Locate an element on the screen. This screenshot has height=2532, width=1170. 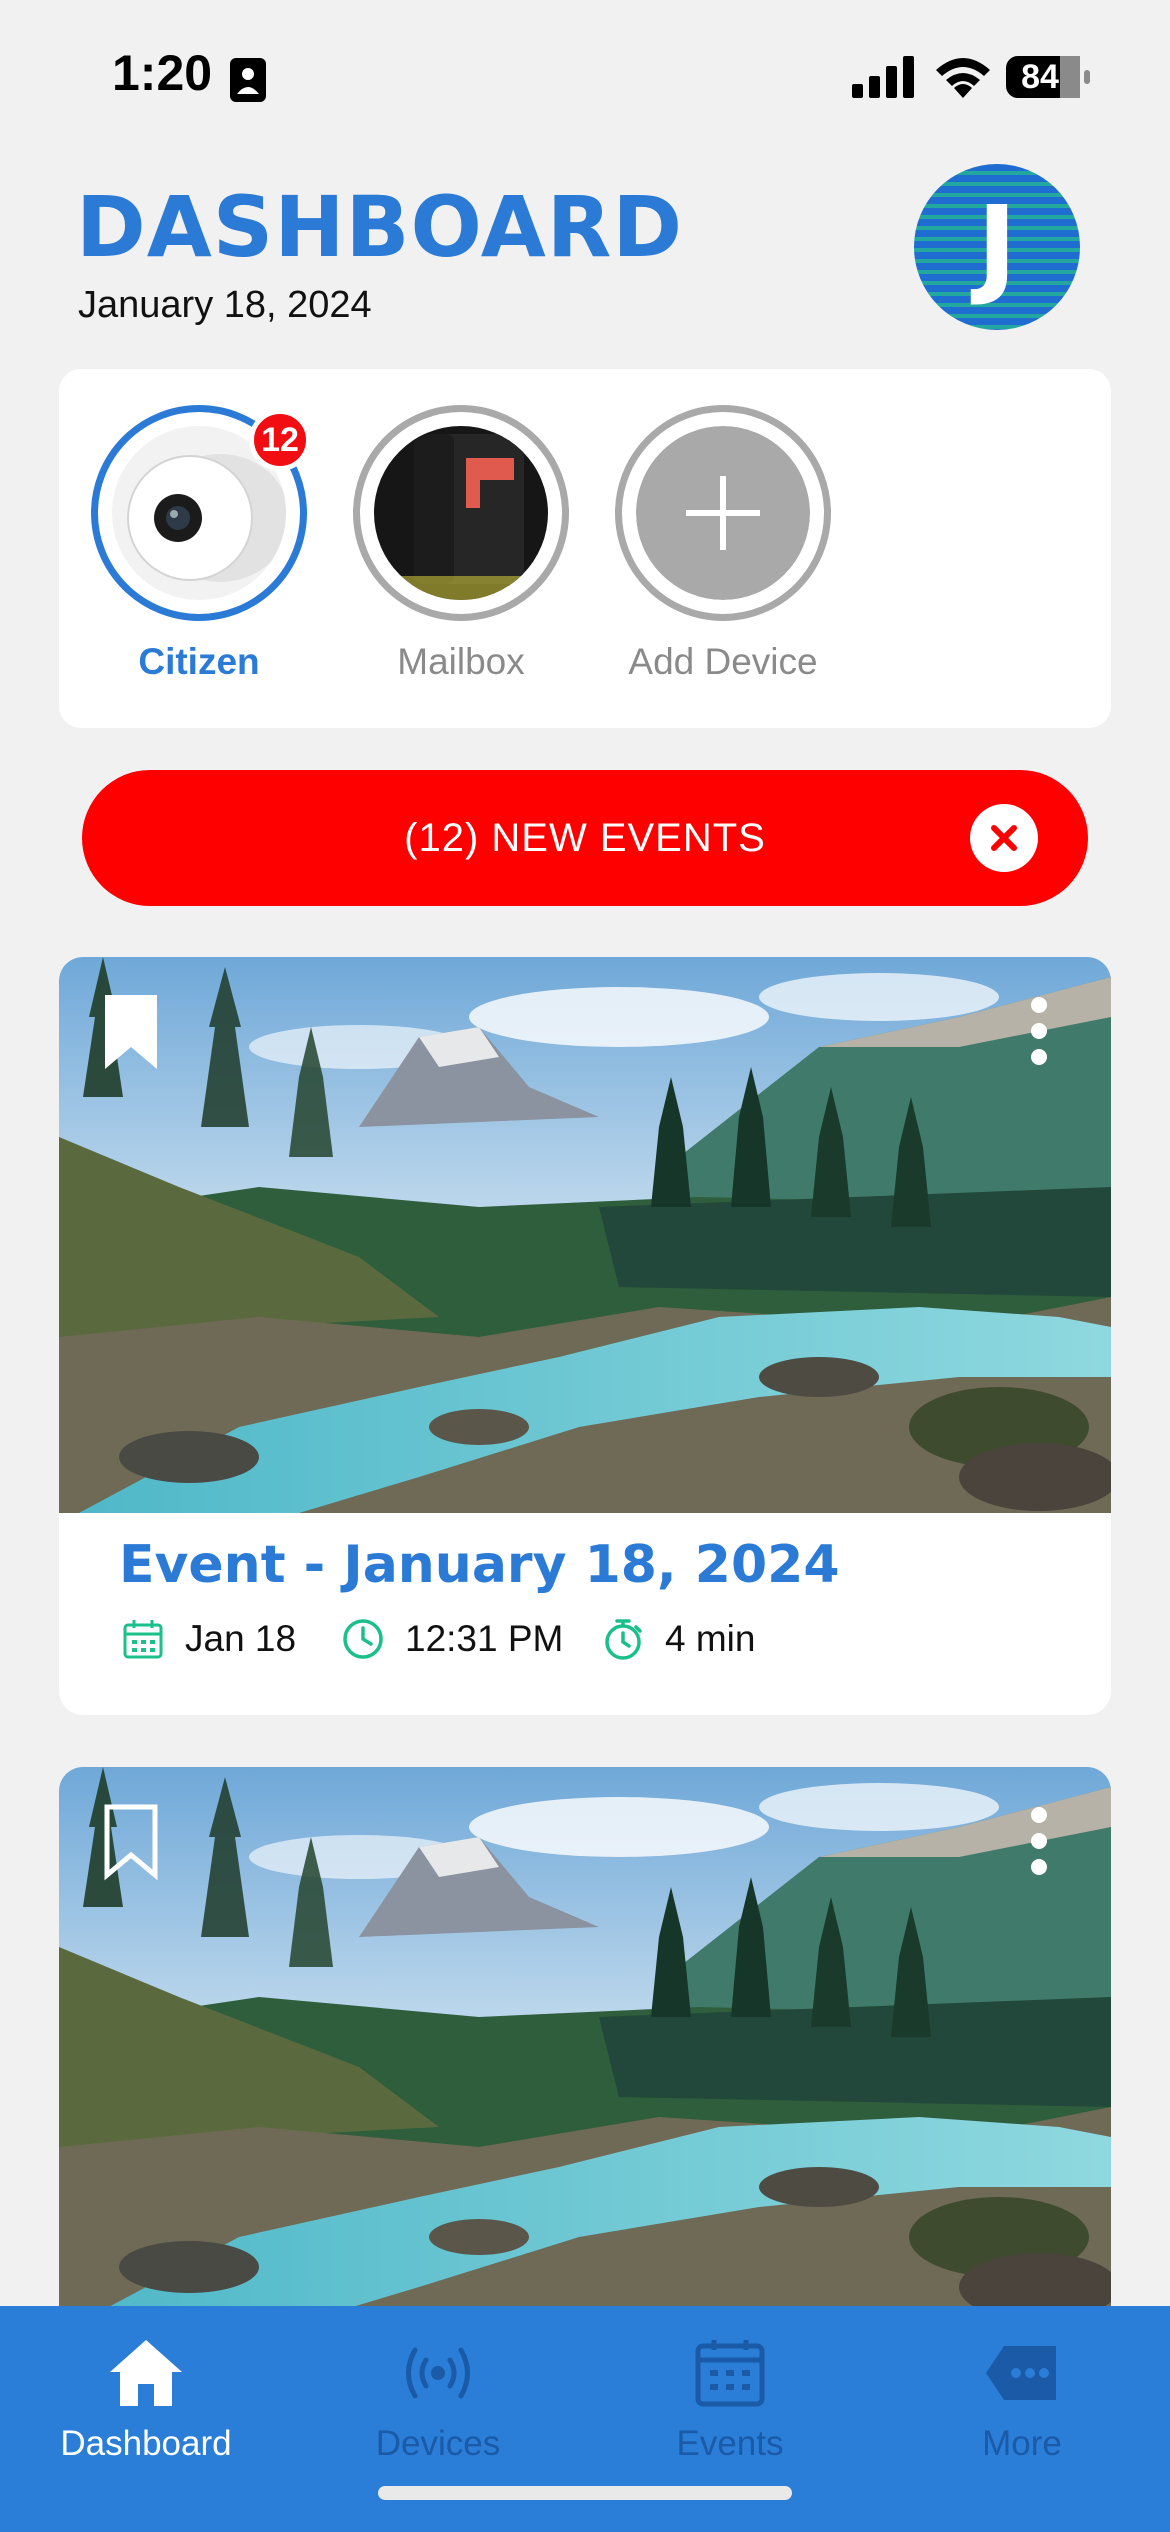
device-mailbox: Mailbox is located at coordinates (463, 555).